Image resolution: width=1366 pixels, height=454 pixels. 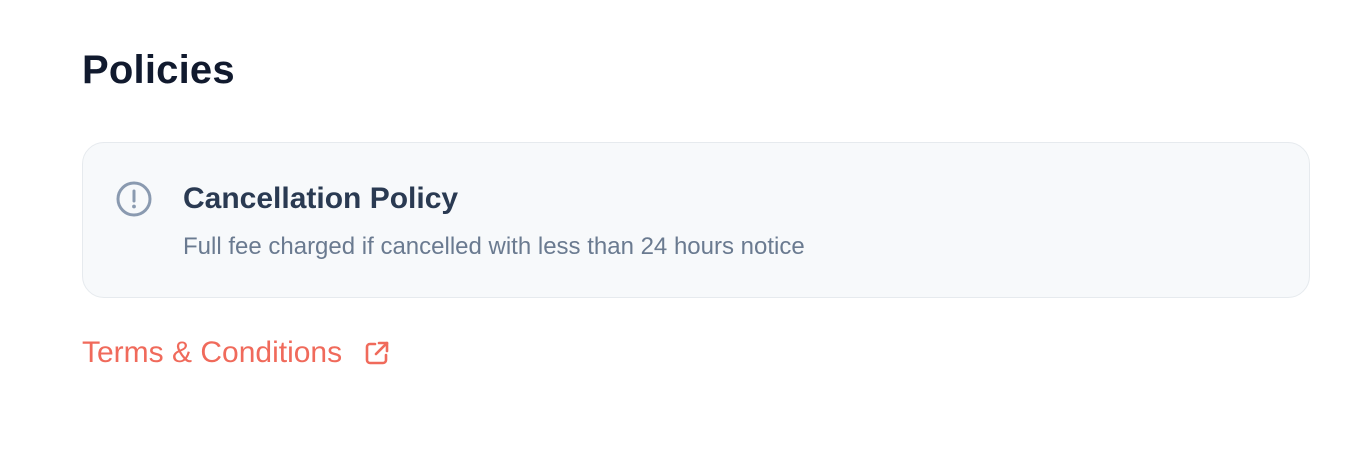 I want to click on section-title: Policies, so click(x=158, y=70).